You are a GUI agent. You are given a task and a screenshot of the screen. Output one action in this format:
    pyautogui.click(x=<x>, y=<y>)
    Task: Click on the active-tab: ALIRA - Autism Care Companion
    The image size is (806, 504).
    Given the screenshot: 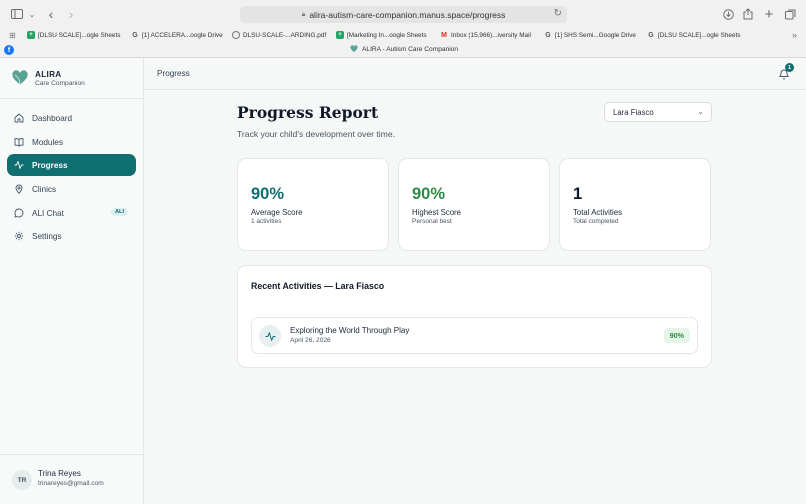 What is the action you would take?
    pyautogui.click(x=404, y=49)
    